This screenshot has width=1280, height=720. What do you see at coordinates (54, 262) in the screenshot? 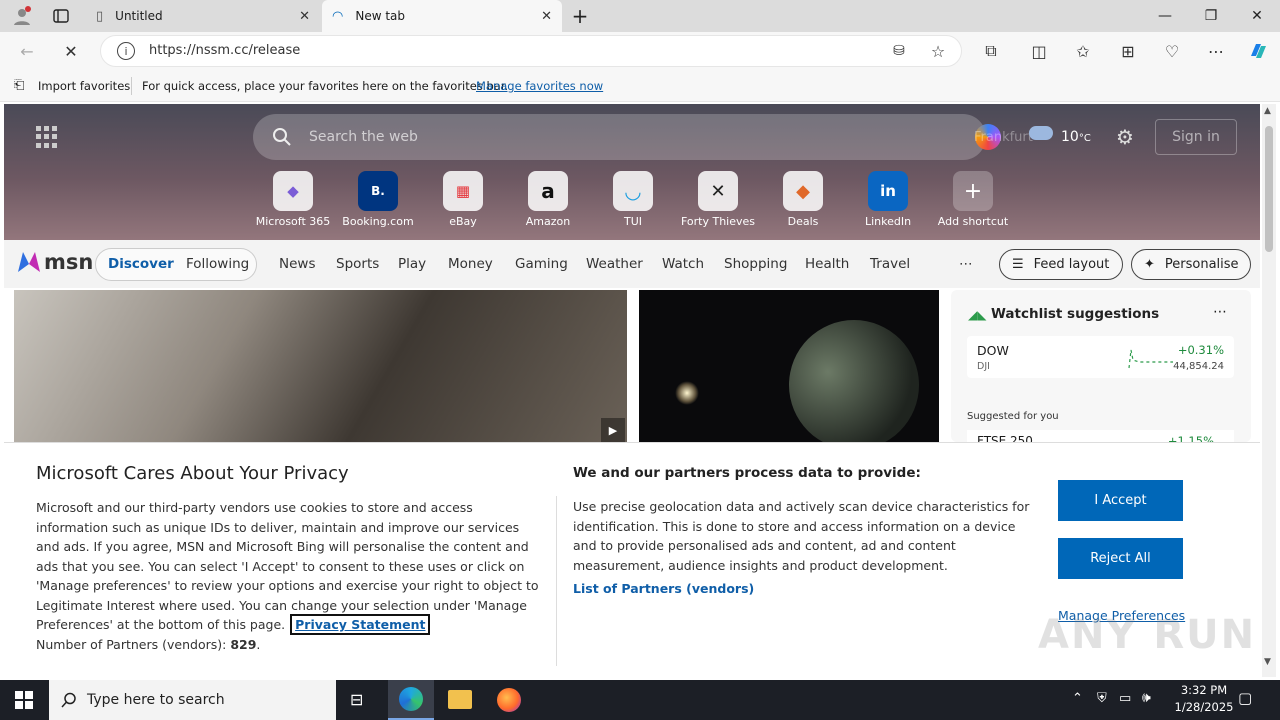
I see `msn-logo: msn` at bounding box center [54, 262].